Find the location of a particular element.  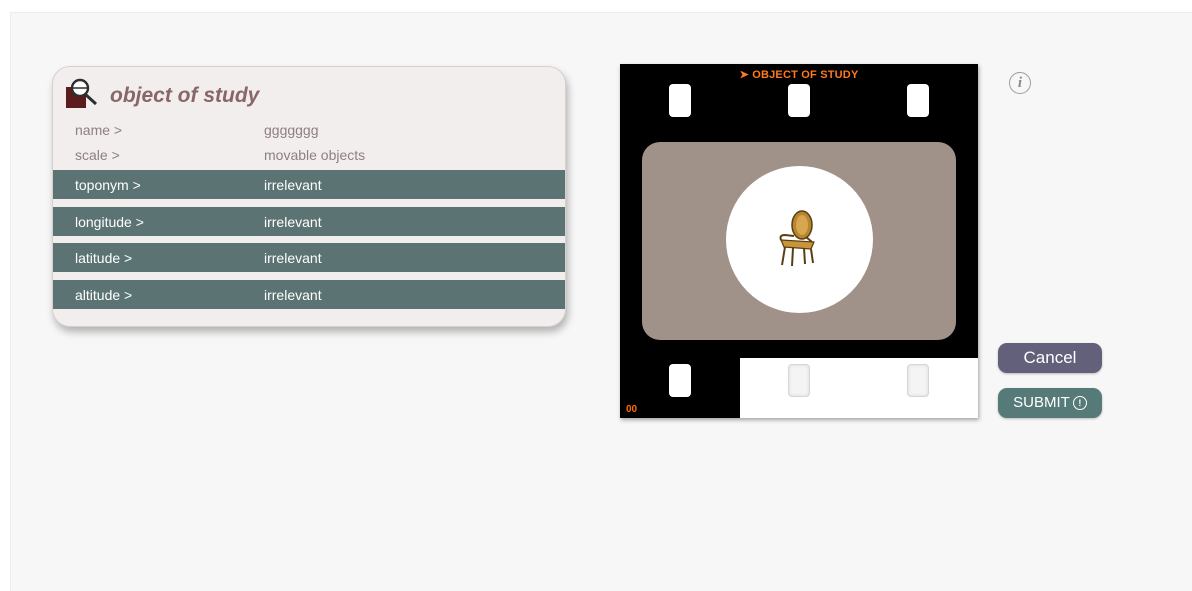

info-icon: i is located at coordinates (1020, 83).